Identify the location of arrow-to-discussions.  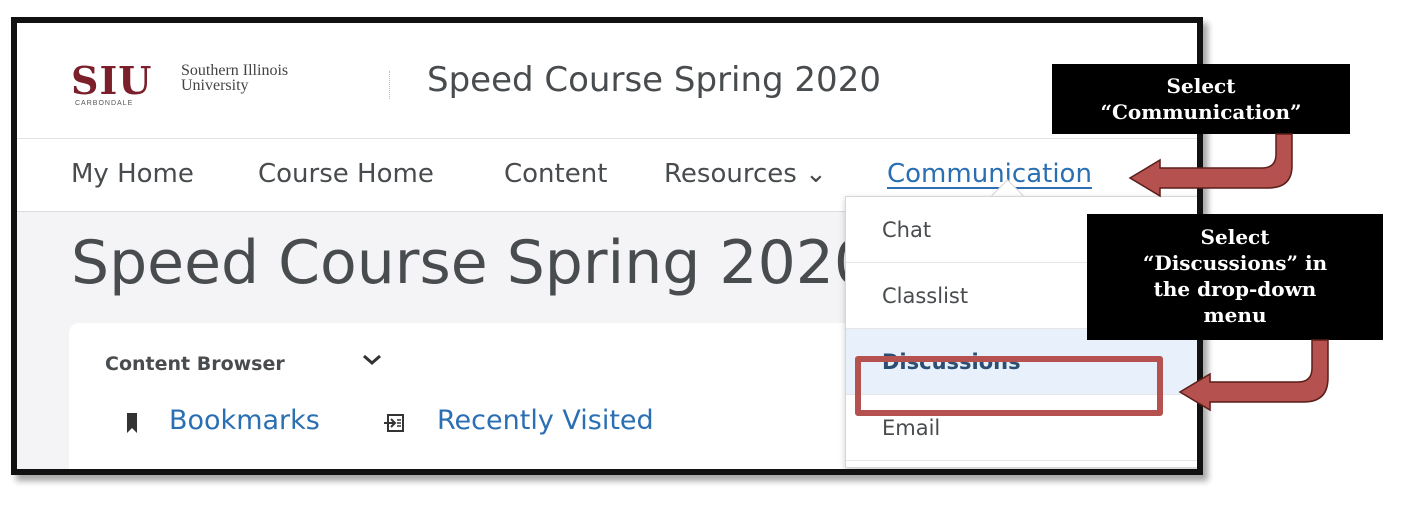
(1253, 375).